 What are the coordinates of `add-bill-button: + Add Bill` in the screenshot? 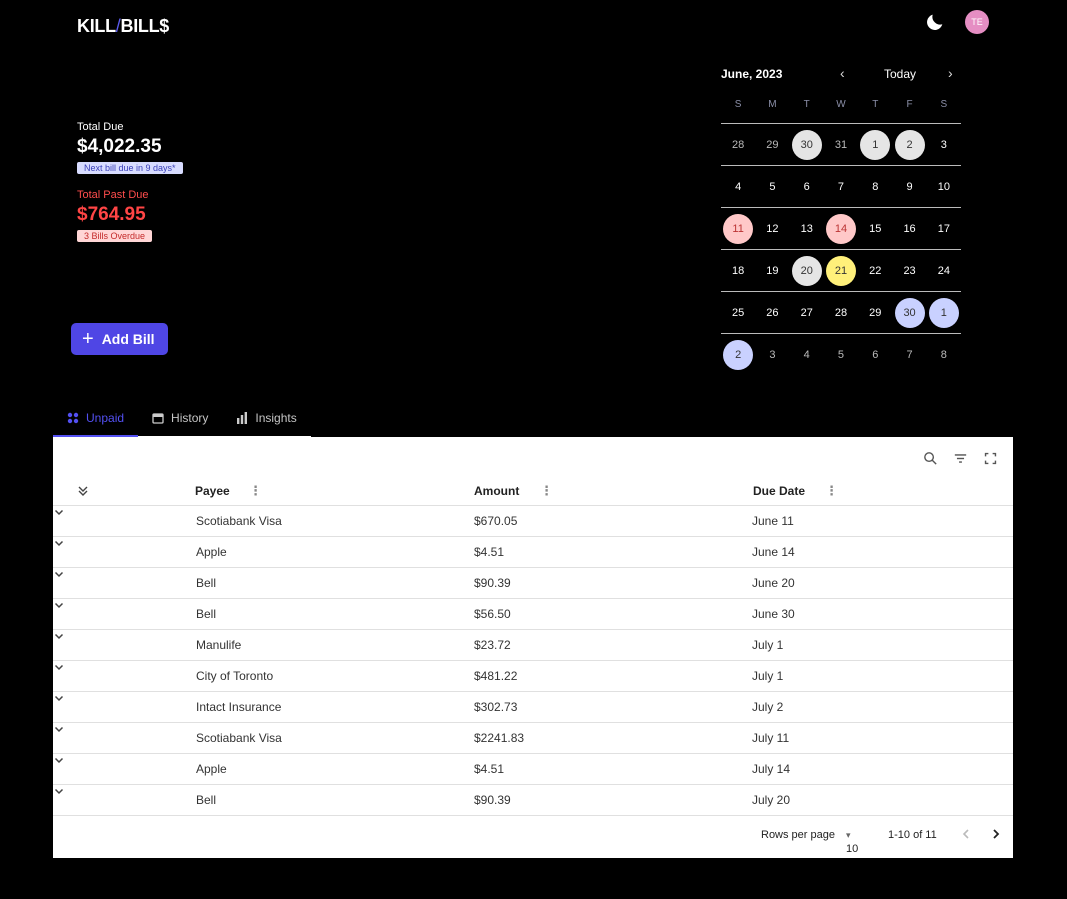 It's located at (119, 339).